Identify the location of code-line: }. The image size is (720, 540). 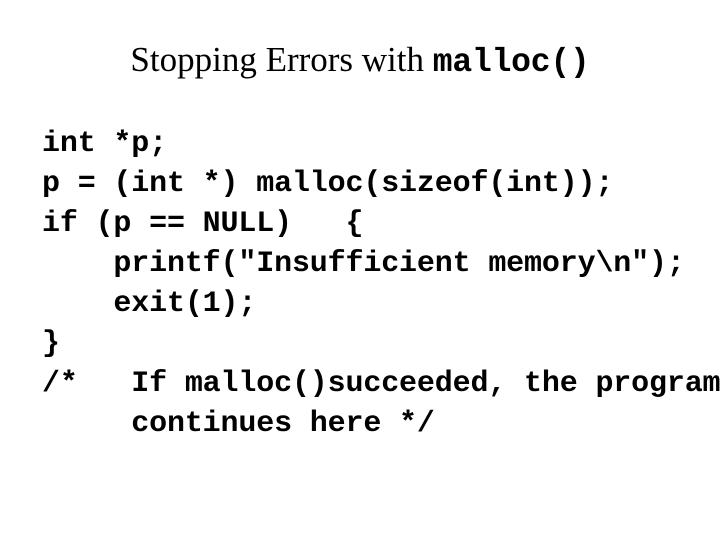
(51, 344).